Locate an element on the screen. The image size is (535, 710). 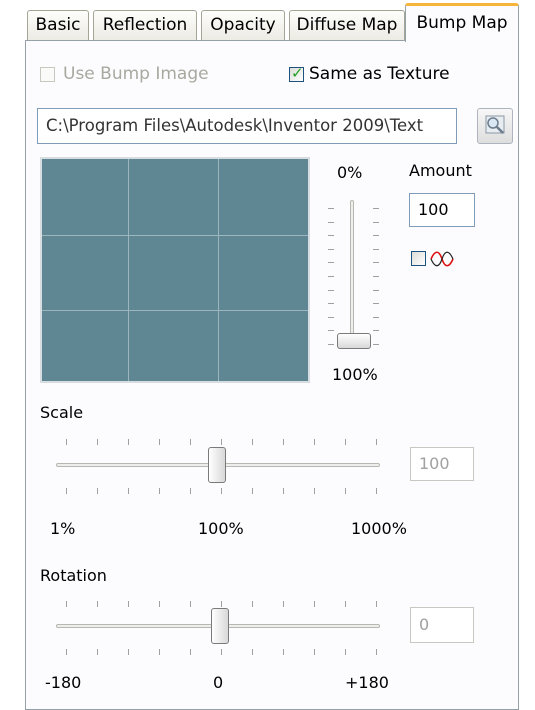
scale-slider-thumb is located at coordinates (217, 465).